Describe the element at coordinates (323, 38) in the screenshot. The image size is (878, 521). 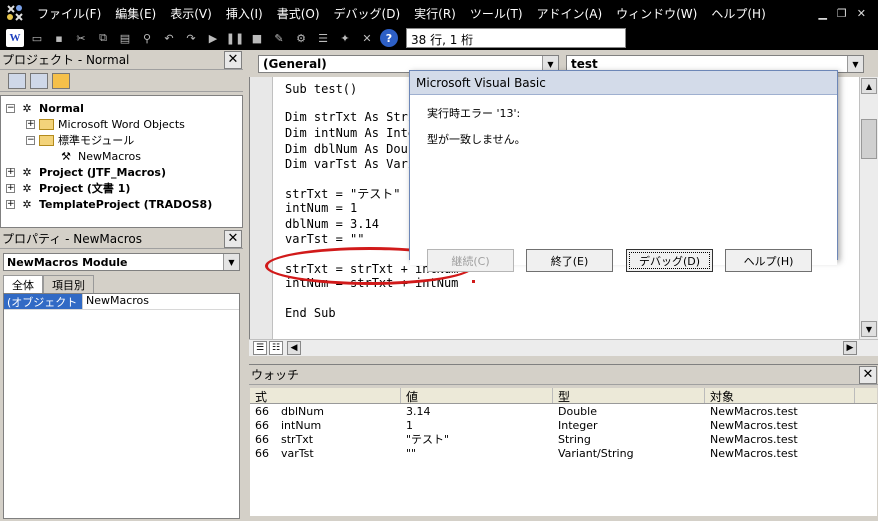
I see `properties-window-icon: ☰` at that location.